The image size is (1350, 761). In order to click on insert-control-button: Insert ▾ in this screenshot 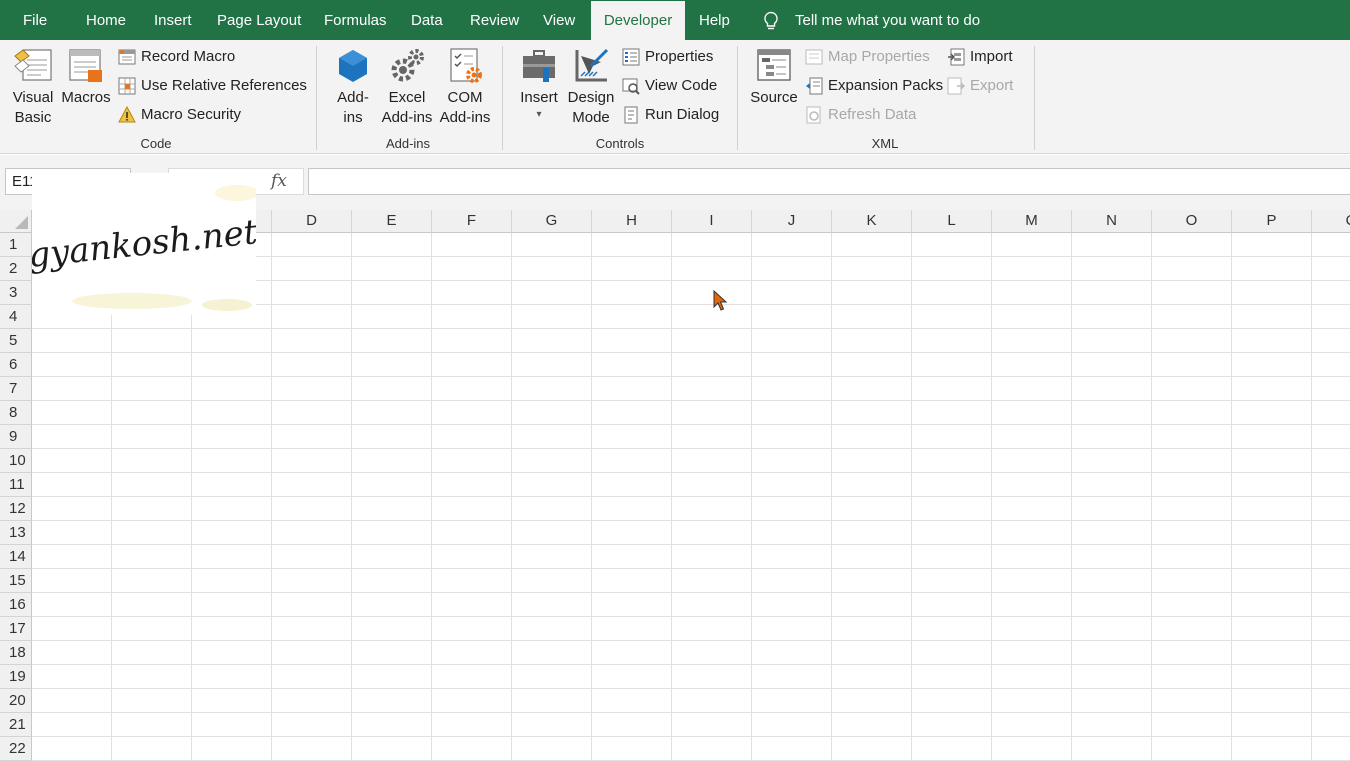, I will do `click(539, 84)`.